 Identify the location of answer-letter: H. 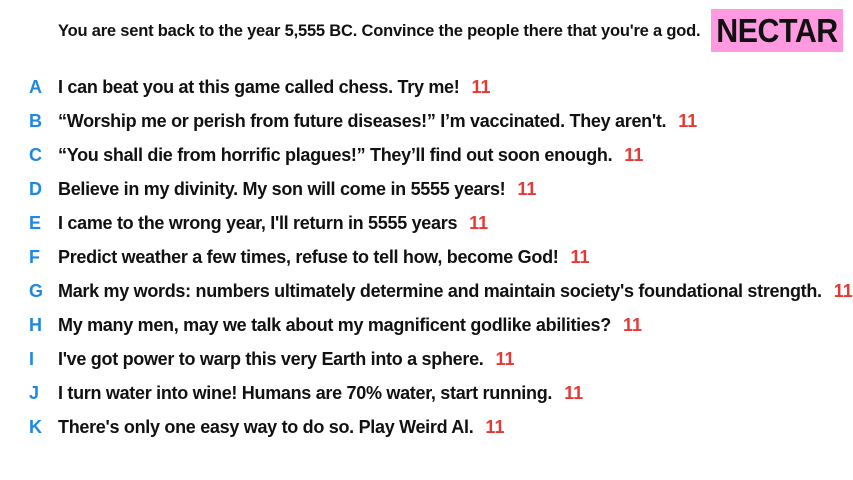
(35, 324).